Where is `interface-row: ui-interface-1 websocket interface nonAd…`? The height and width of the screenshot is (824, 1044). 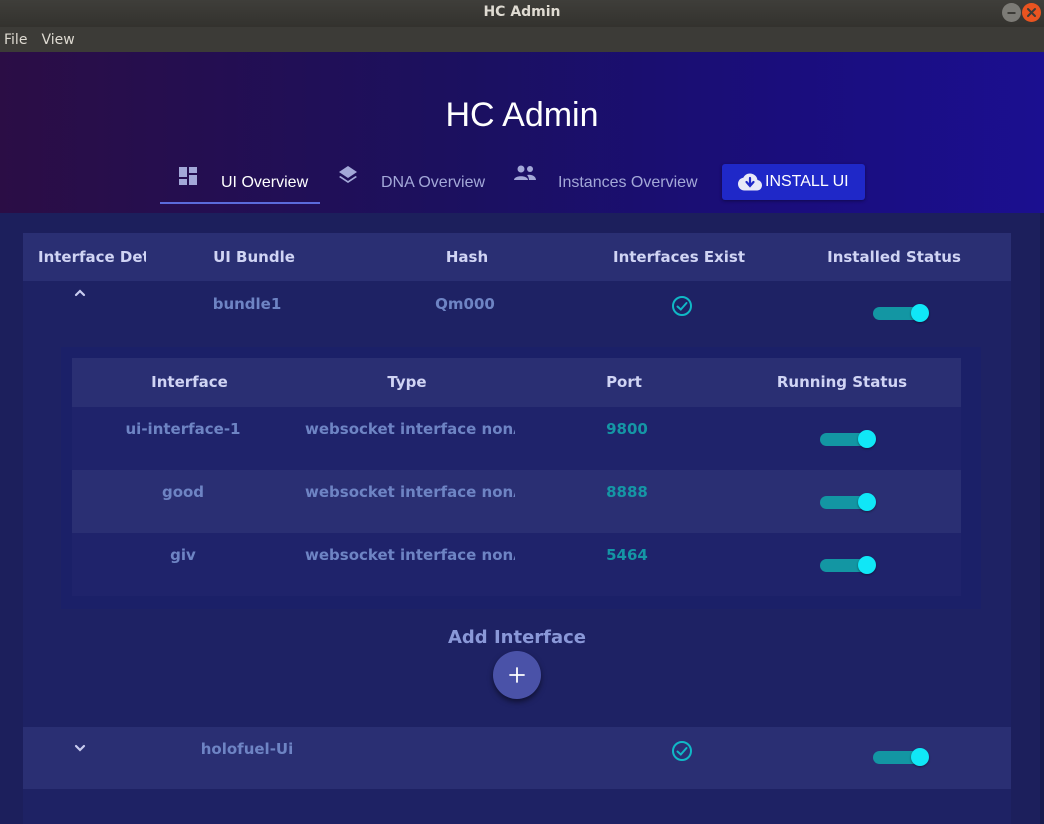 interface-row: ui-interface-1 websocket interface nonAd… is located at coordinates (516, 438).